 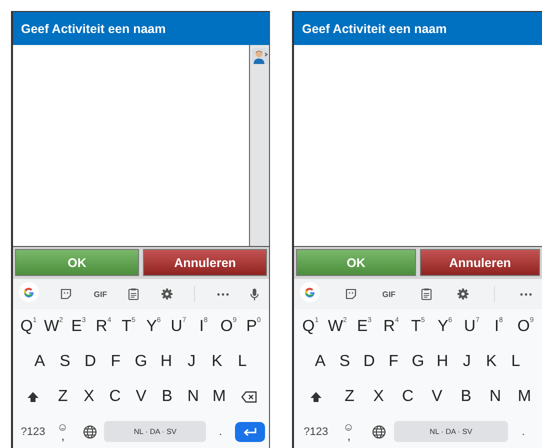 I want to click on backspace-icon, so click(x=249, y=396).